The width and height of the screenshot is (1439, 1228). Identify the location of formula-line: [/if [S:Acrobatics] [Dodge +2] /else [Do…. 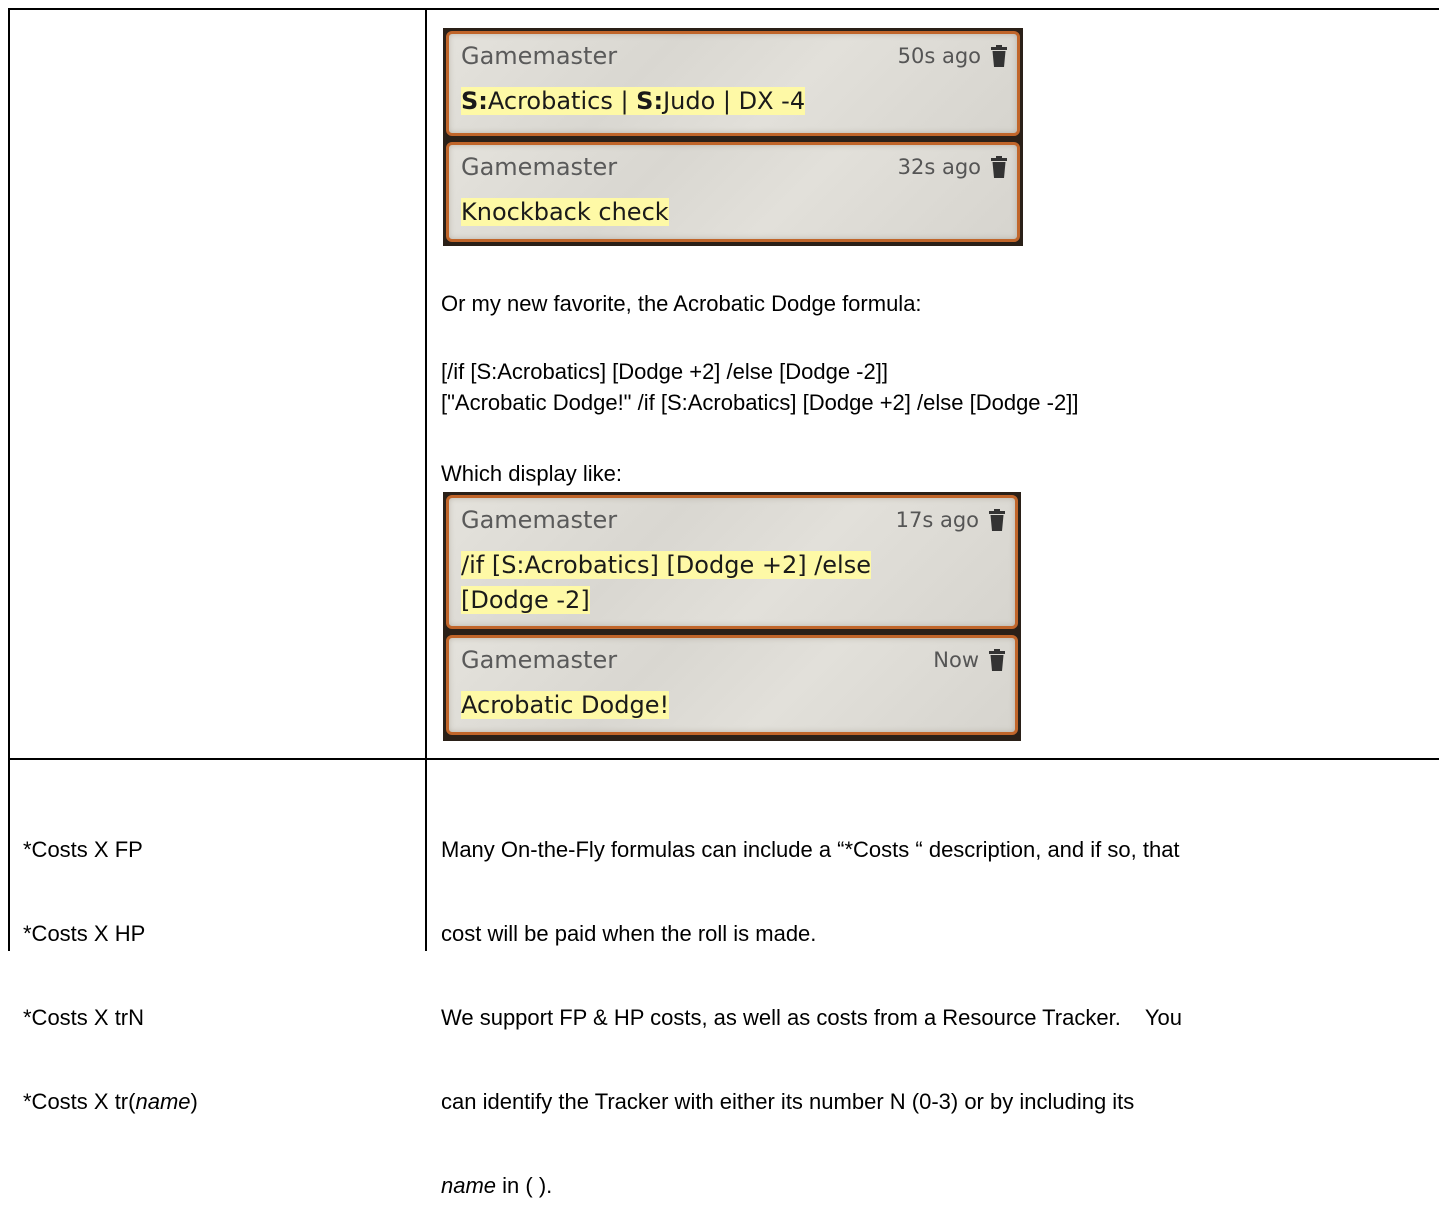
(664, 371).